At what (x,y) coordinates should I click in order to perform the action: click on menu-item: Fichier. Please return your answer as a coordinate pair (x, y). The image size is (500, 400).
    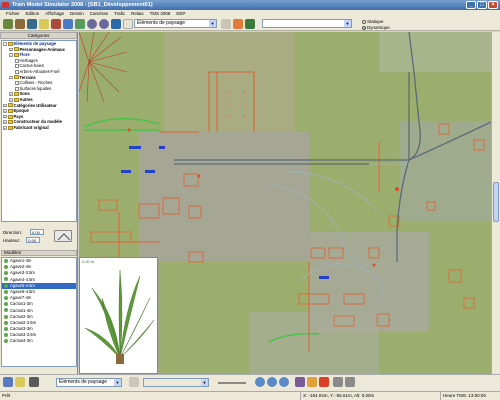
    Looking at the image, I should click on (13, 13).